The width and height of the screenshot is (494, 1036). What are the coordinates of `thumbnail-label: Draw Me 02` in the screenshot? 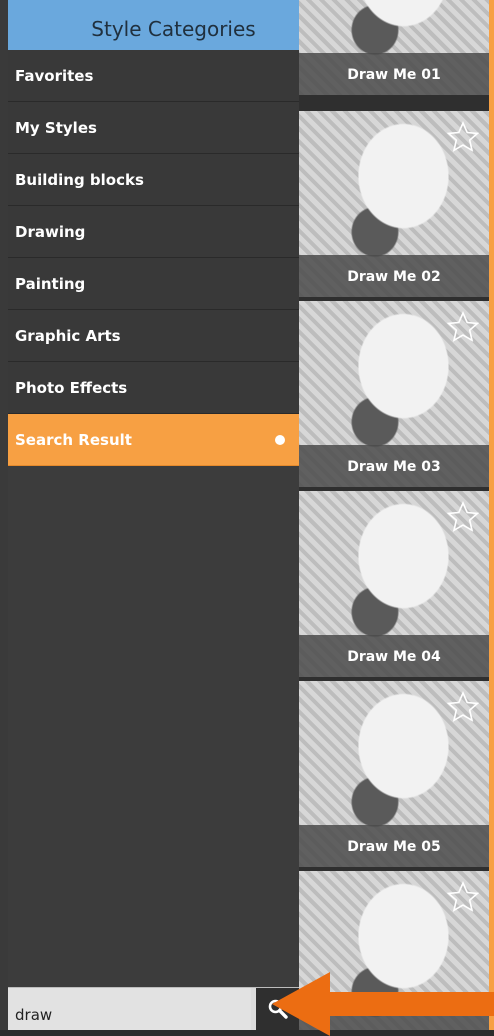 It's located at (394, 276).